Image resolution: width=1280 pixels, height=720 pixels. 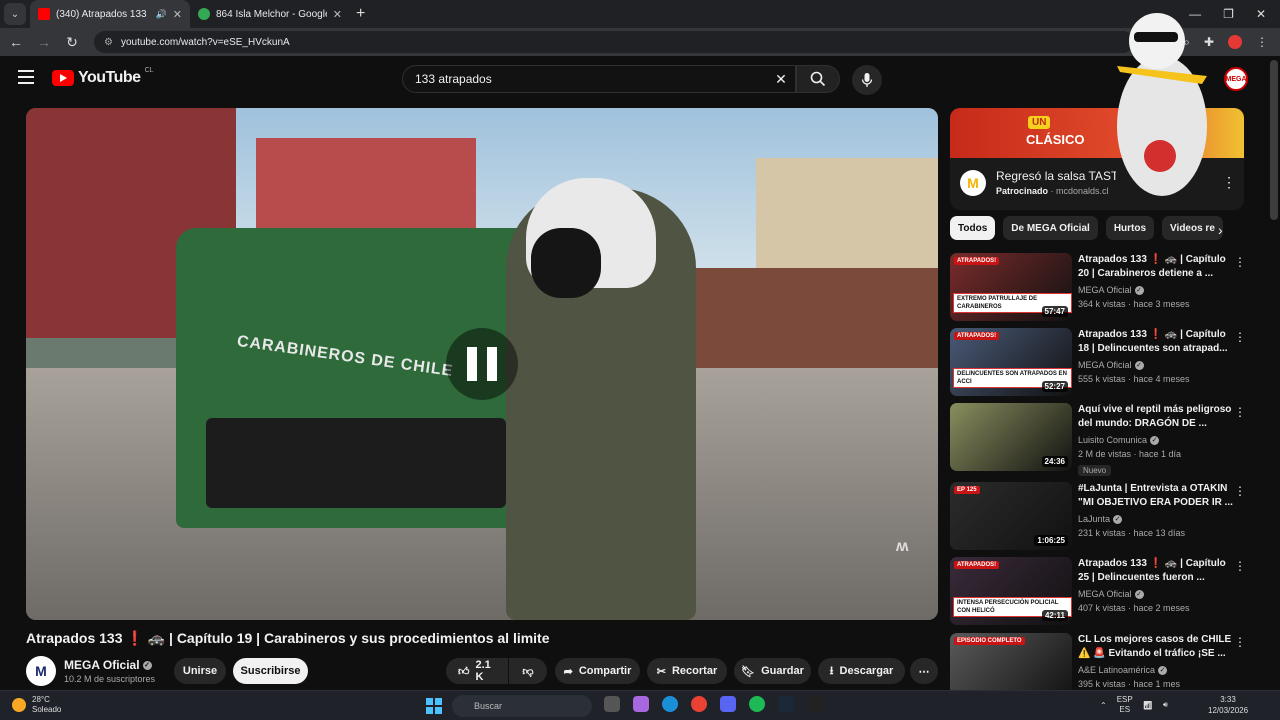 What do you see at coordinates (1165, 705) in the screenshot?
I see `volume-icon: 🔊︎` at bounding box center [1165, 705].